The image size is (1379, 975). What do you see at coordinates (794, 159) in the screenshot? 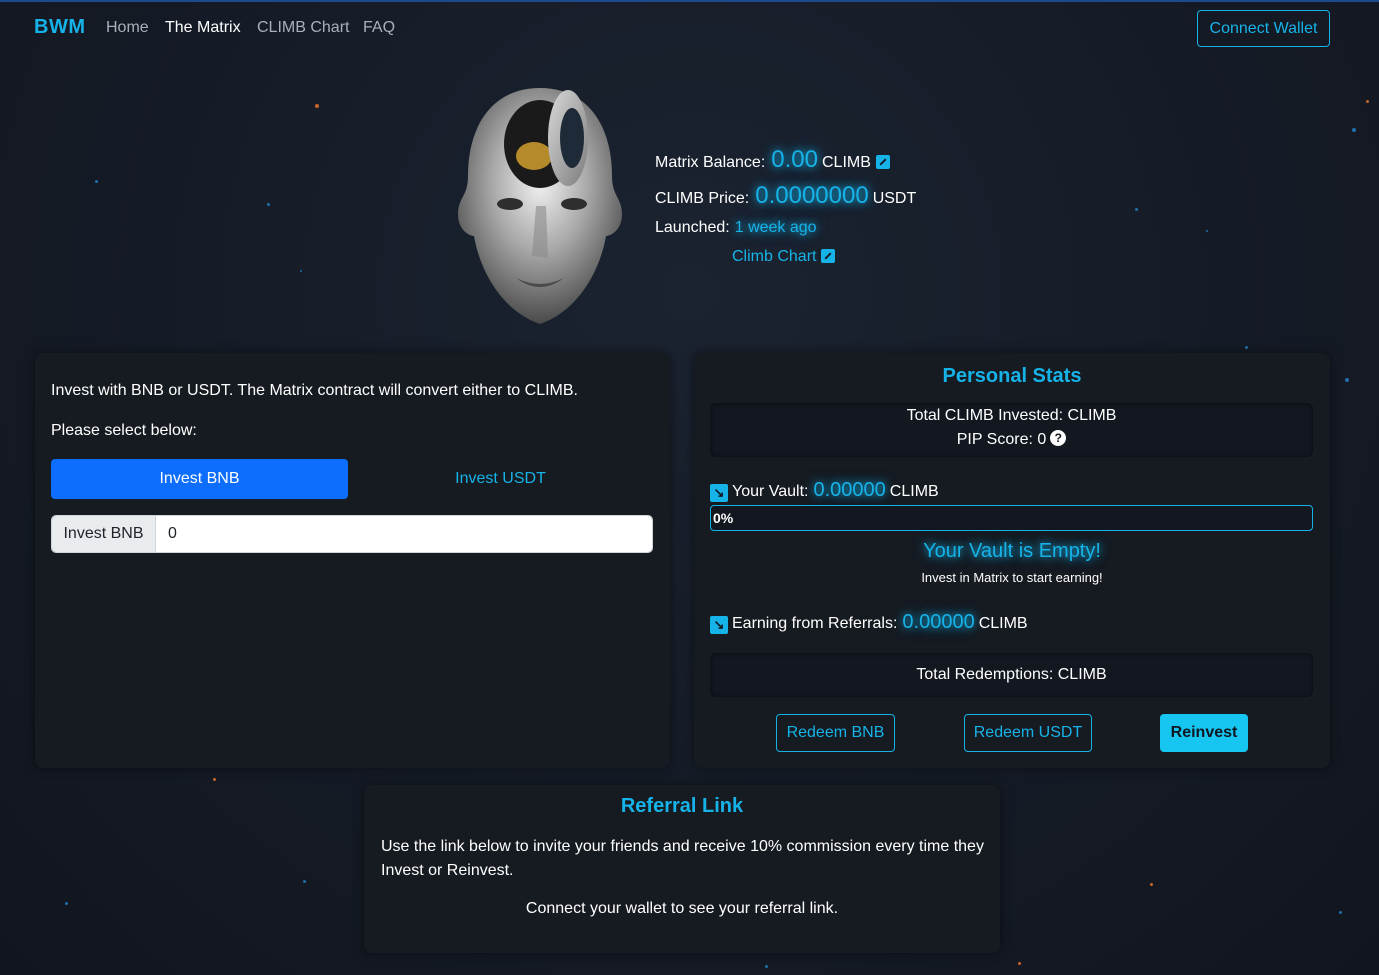
I see `matrix-balance-value: 0.00` at bounding box center [794, 159].